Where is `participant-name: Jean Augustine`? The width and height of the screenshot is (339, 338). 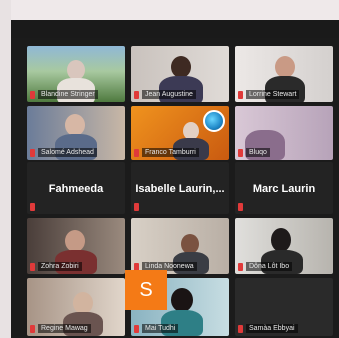
participant-name: Jean Augustine is located at coordinates (169, 94).